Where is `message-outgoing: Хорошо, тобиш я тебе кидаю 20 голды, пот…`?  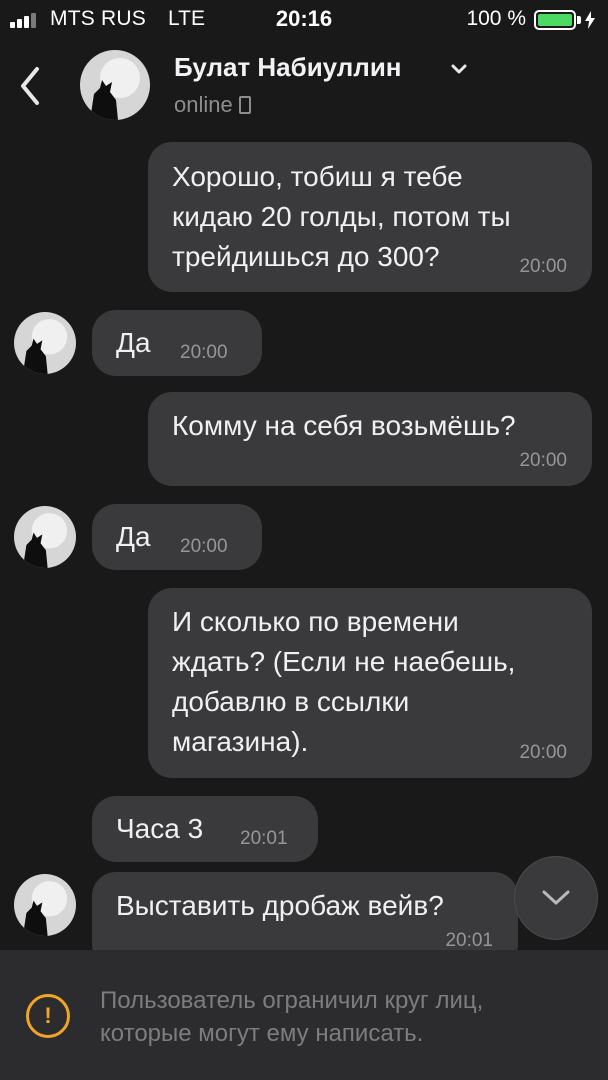 message-outgoing: Хорошо, тобиш я тебе кидаю 20 голды, пот… is located at coordinates (370, 217).